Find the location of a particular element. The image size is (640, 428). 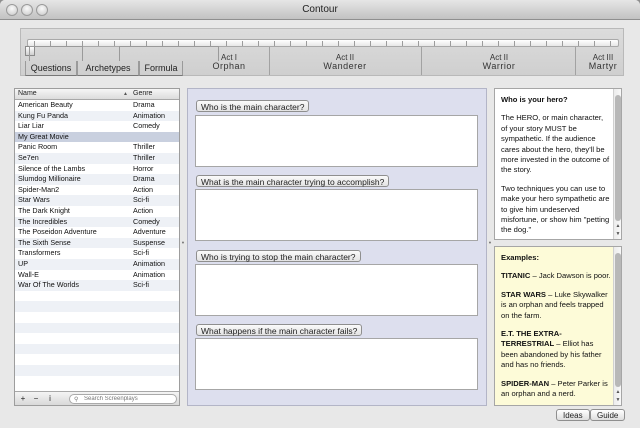

screenplay-name: My Great Movie is located at coordinates (43, 136).